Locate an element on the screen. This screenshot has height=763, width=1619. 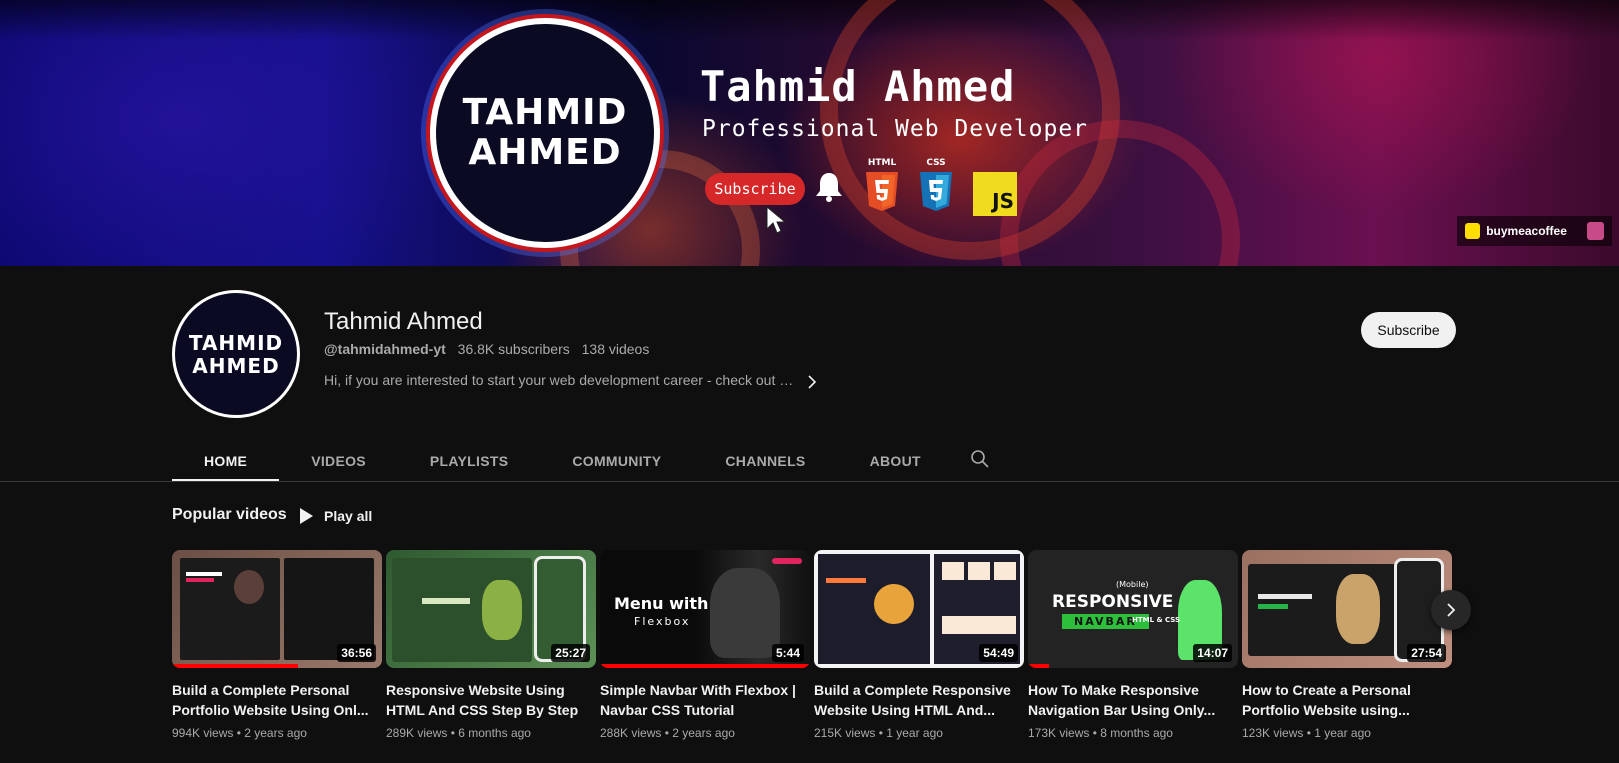
buymeacoffee-icon is located at coordinates (1473, 231).